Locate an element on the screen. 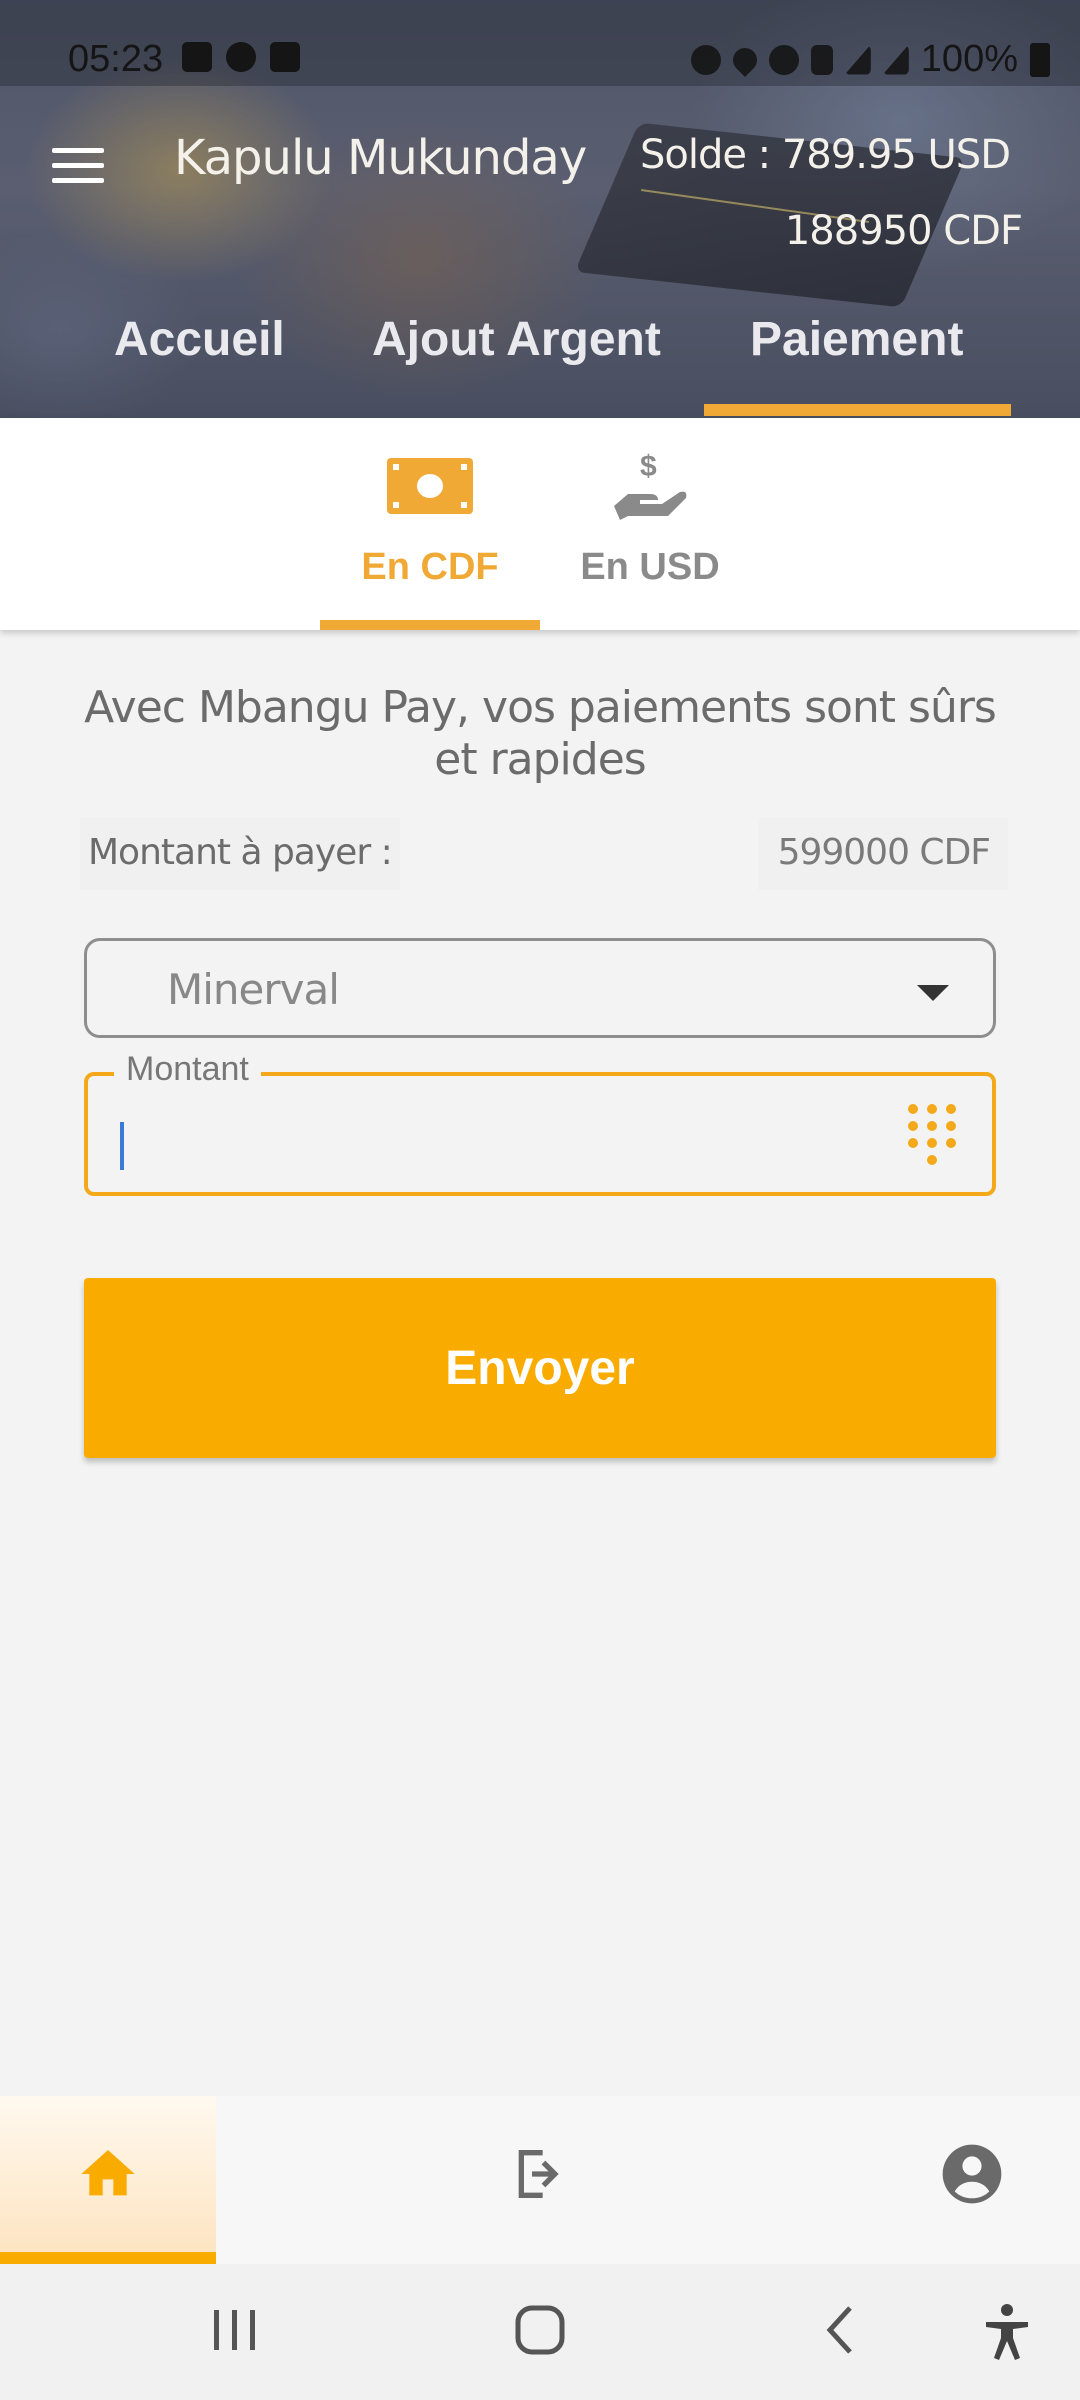 The image size is (1080, 2400). logout-icon is located at coordinates (540, 2174).